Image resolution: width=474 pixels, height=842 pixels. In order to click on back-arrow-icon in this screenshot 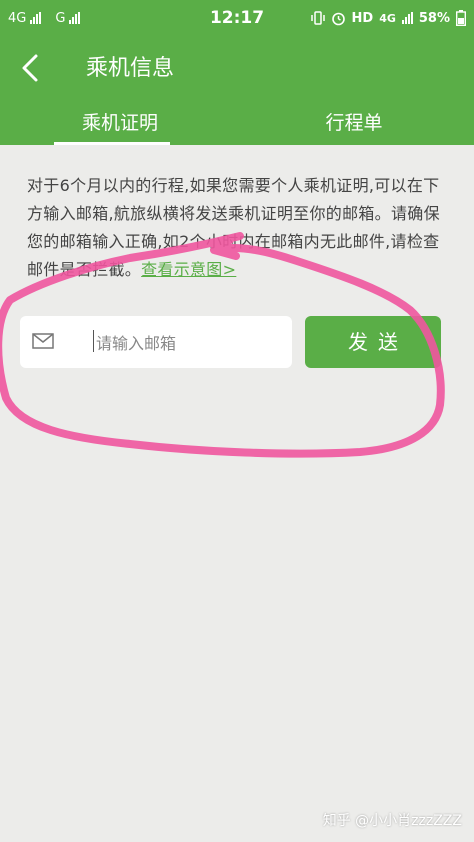, I will do `click(30, 68)`.